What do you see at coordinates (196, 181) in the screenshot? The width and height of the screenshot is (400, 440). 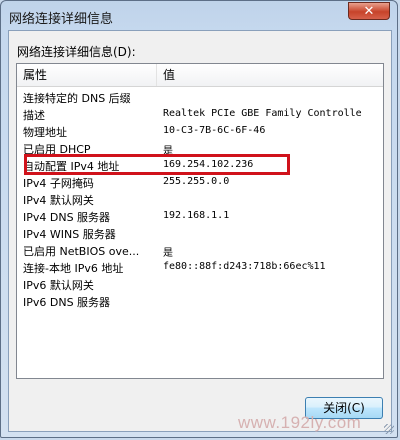 I see `value-cell: 255.255.0.0` at bounding box center [196, 181].